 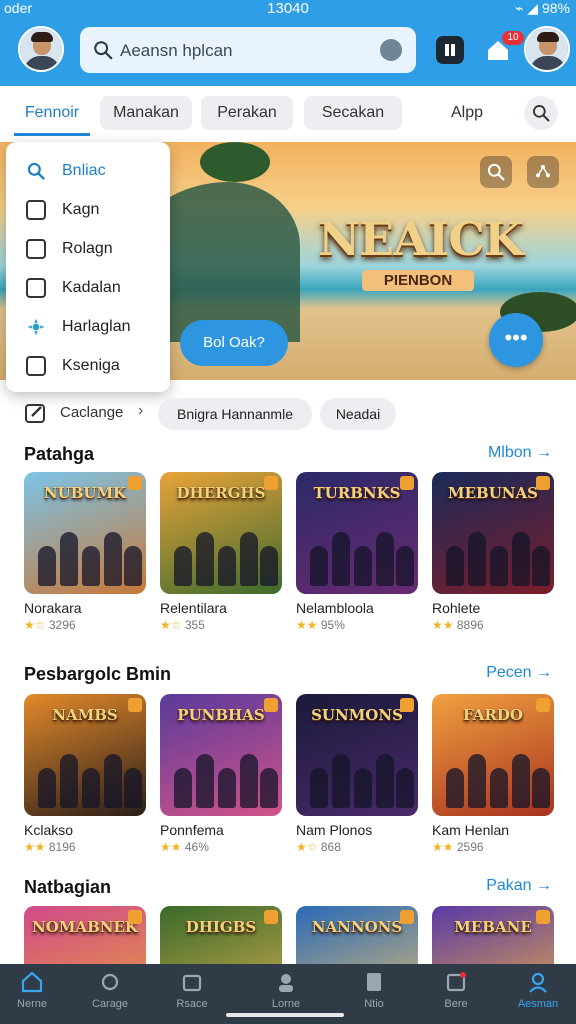 What do you see at coordinates (36, 210) in the screenshot?
I see `square-icon` at bounding box center [36, 210].